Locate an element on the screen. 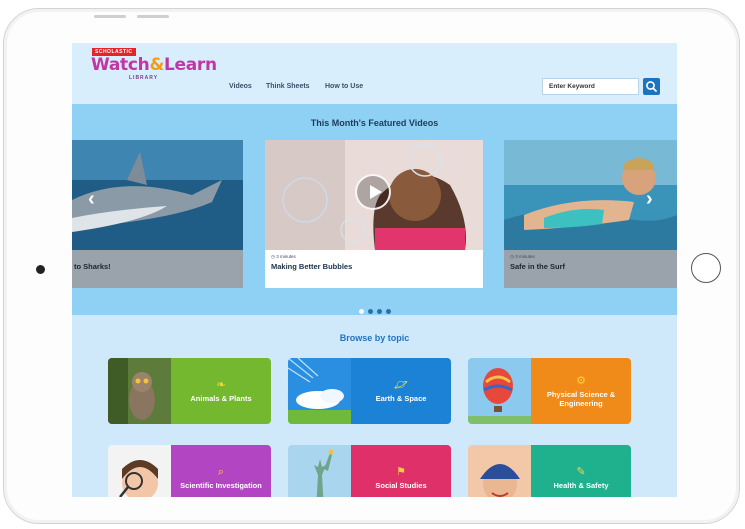 This screenshot has width=745, height=529. topic-tile-body: 🪐︎ Earth & Space is located at coordinates (401, 391).